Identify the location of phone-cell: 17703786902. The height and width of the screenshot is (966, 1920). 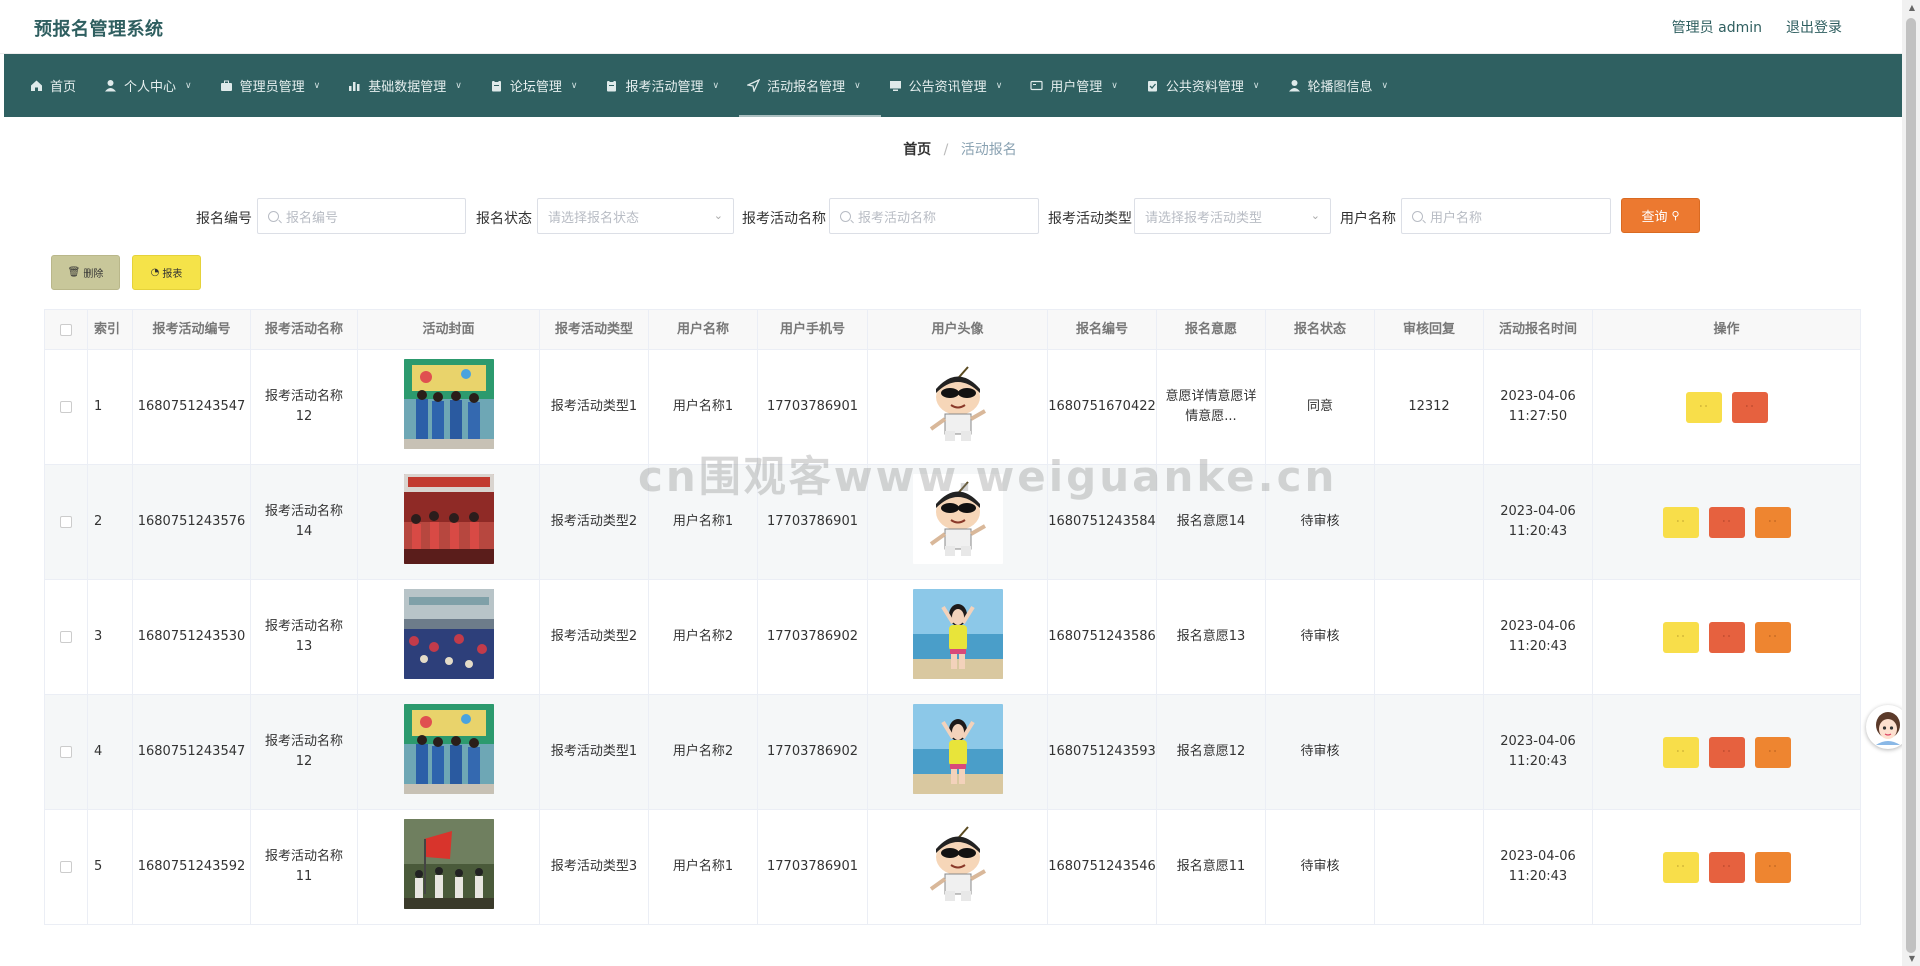
(813, 637).